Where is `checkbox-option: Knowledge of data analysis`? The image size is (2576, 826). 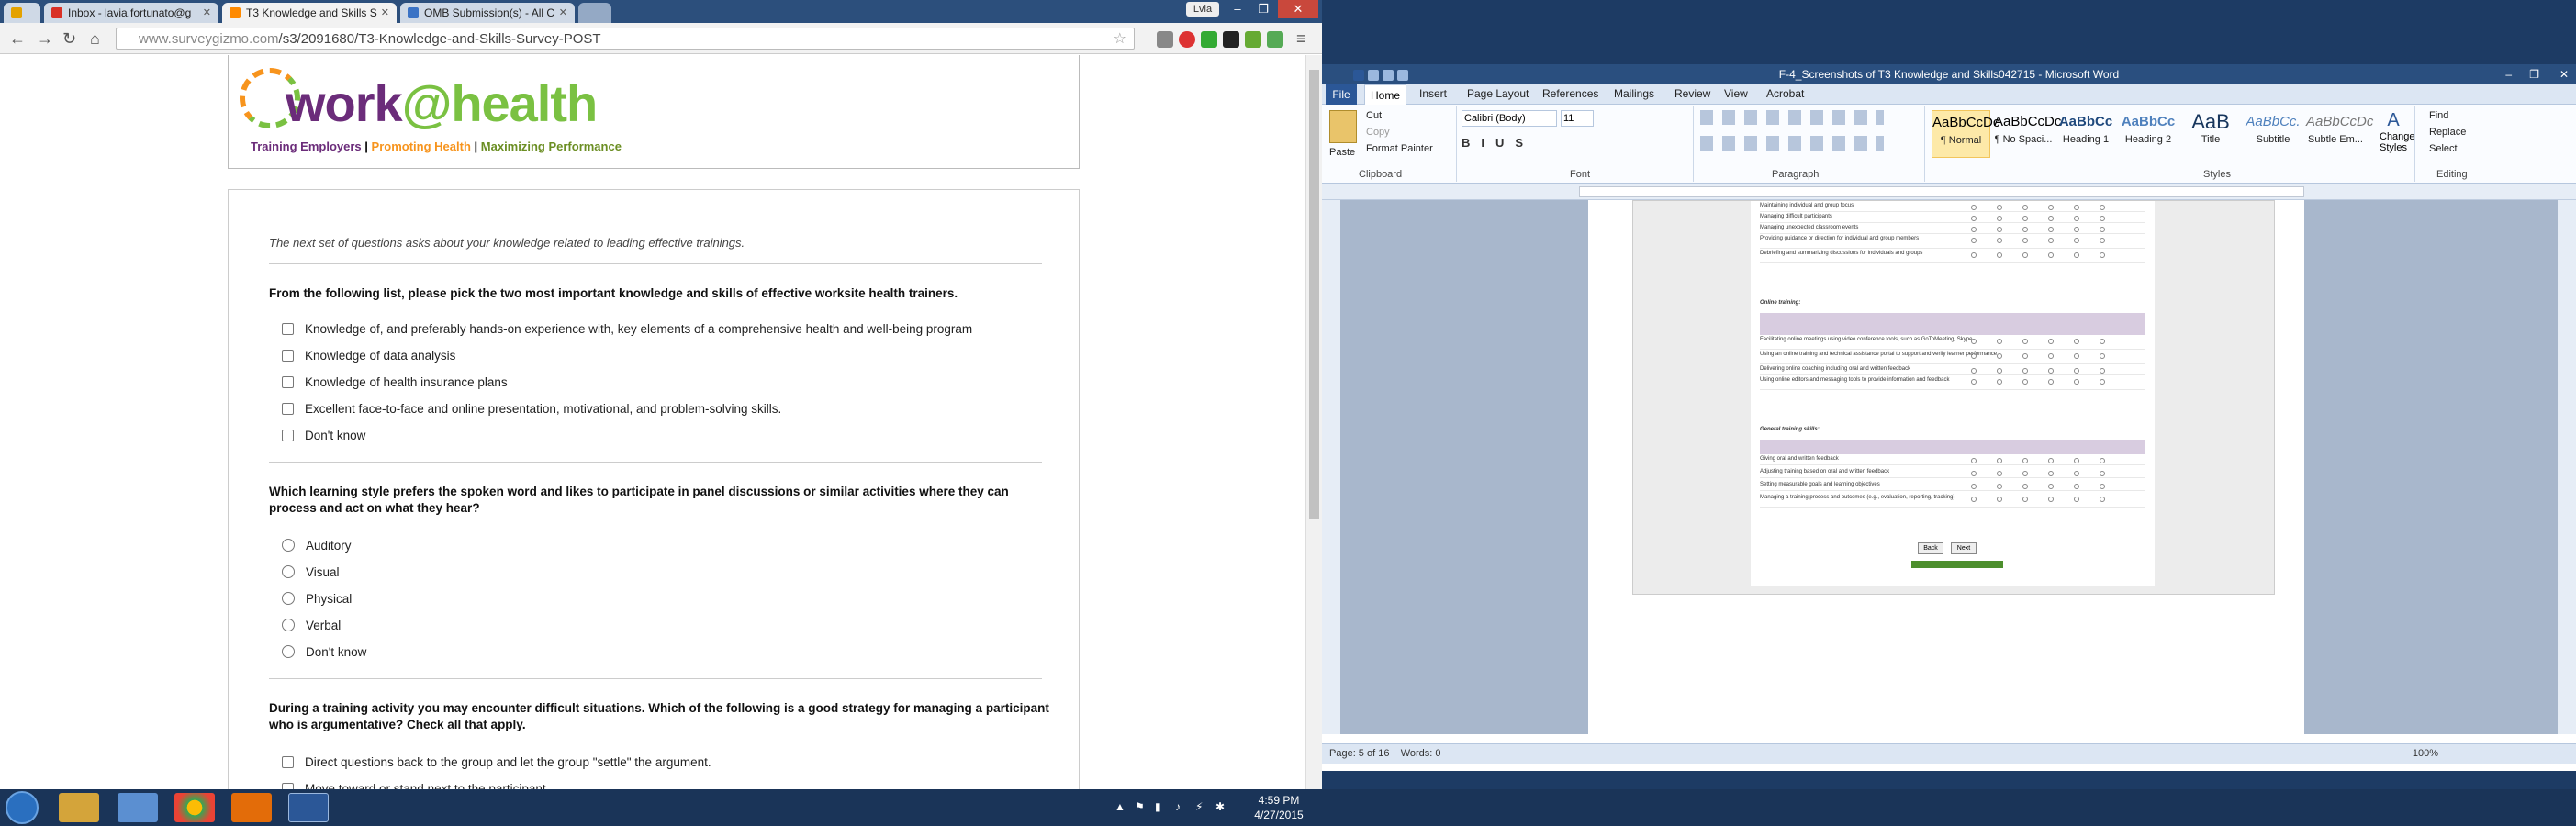 checkbox-option: Knowledge of data analysis is located at coordinates (368, 357).